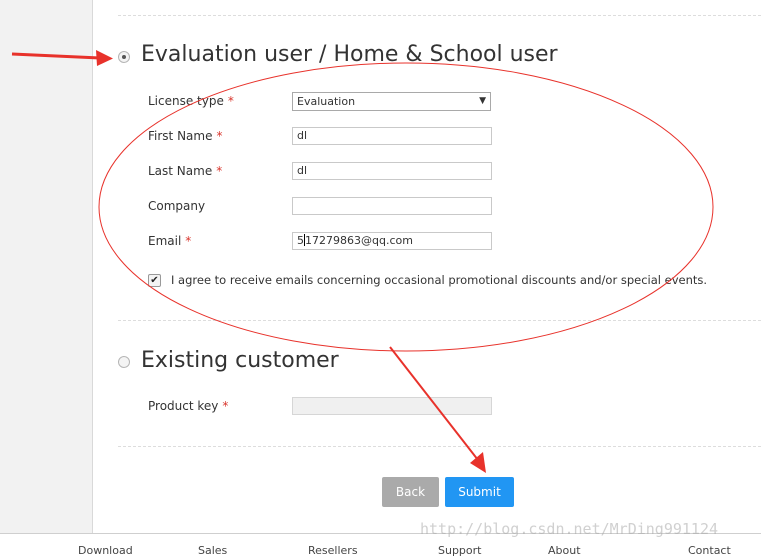  What do you see at coordinates (569, 529) in the screenshot?
I see `watermark: http://blog.csdn.net/MrDing991124` at bounding box center [569, 529].